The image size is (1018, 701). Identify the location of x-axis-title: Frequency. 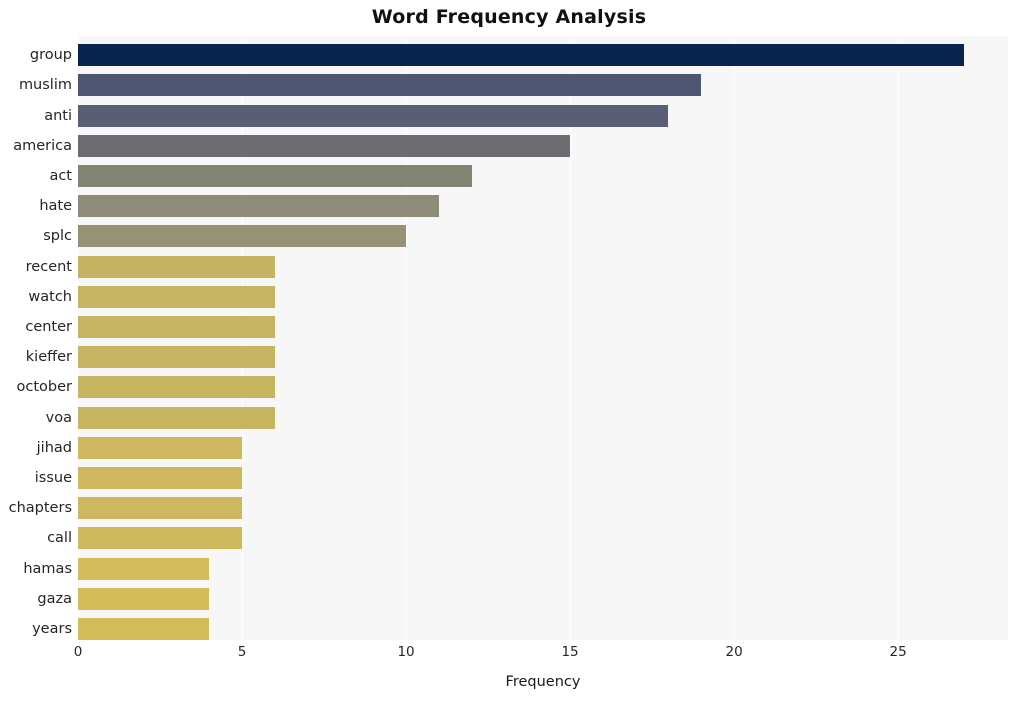
(543, 682).